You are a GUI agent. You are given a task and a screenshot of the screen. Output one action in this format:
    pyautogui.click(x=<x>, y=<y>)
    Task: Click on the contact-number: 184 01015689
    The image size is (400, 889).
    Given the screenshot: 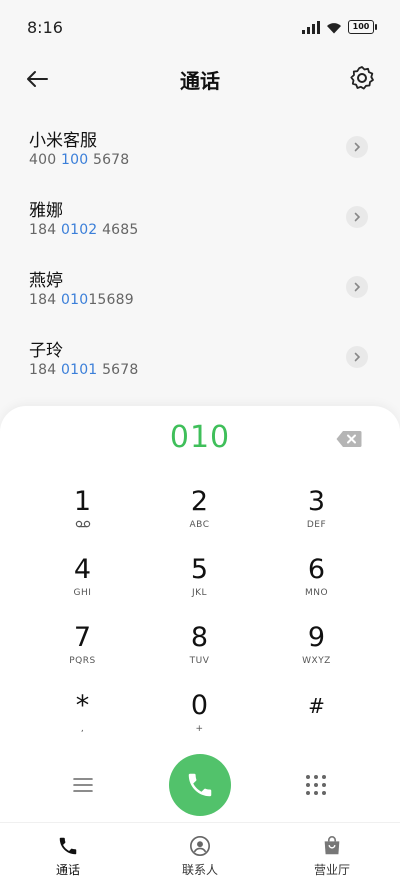 What is the action you would take?
    pyautogui.click(x=81, y=300)
    